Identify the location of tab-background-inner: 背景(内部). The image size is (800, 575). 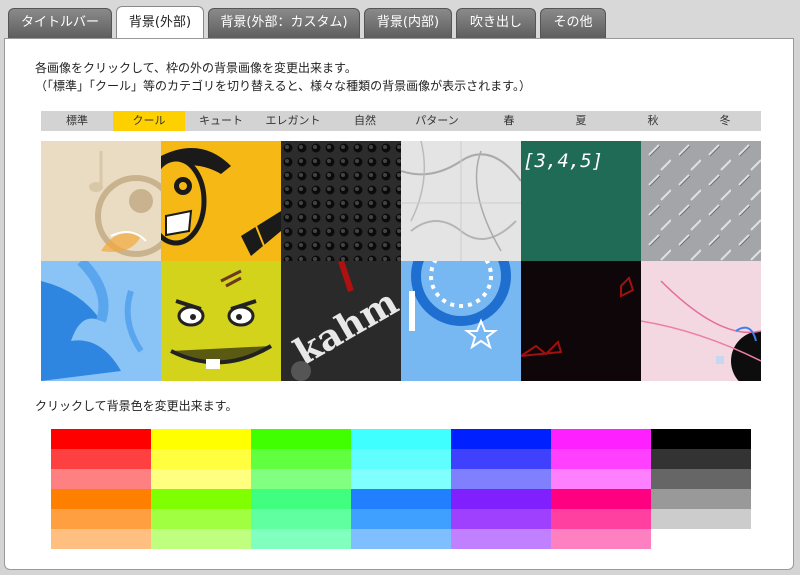
(408, 23).